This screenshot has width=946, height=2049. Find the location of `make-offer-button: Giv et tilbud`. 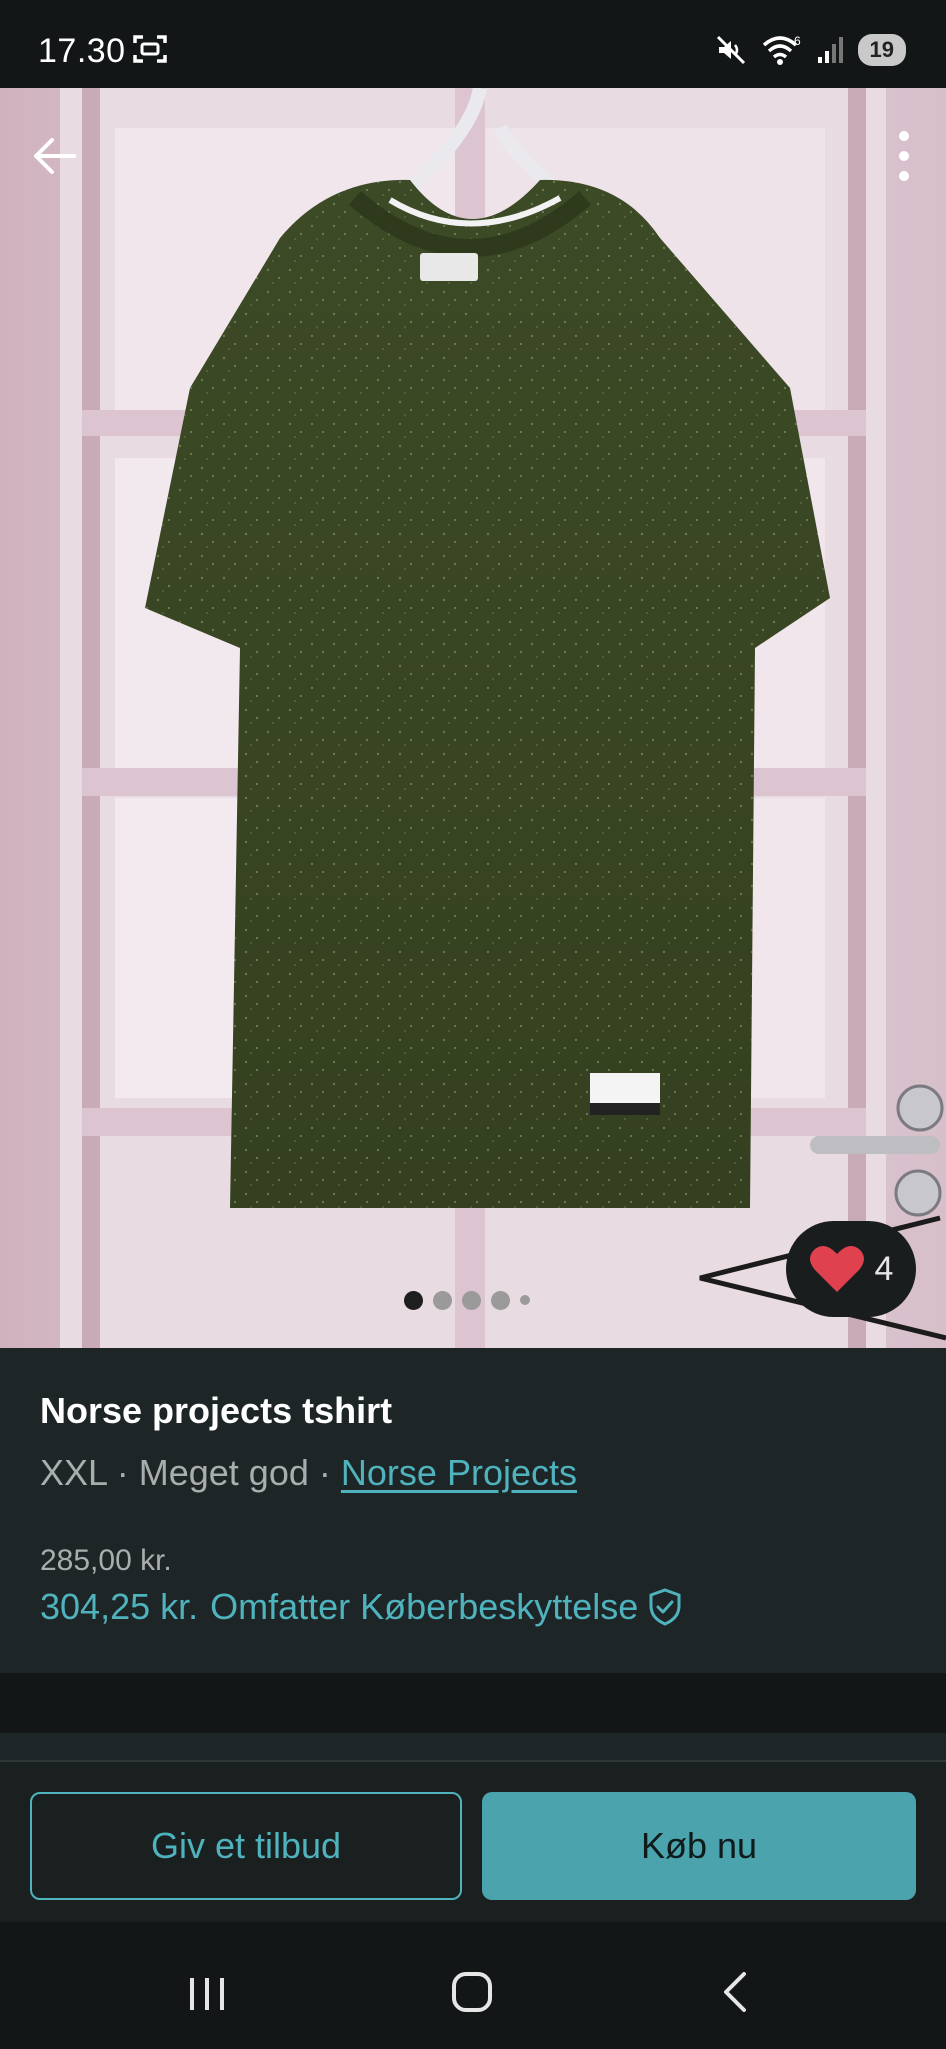

make-offer-button: Giv et tilbud is located at coordinates (246, 1846).